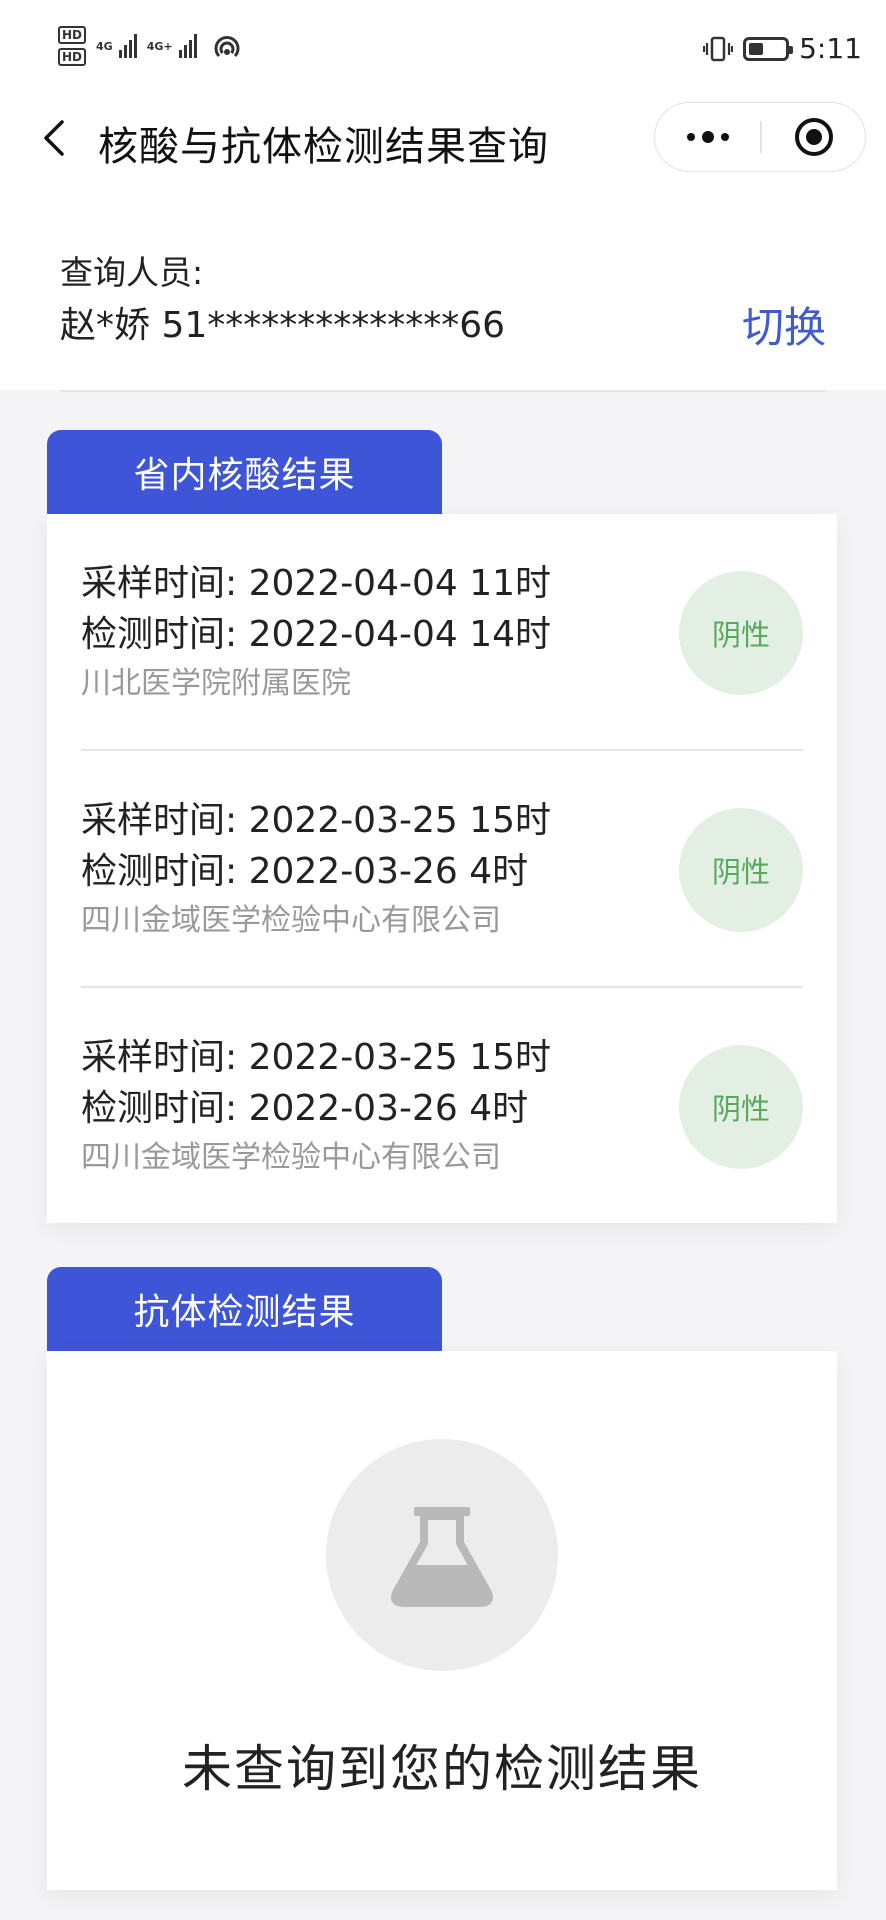 This screenshot has width=886, height=1920. I want to click on nav-bar: 核酸与抗体检测结果查询, so click(443, 138).